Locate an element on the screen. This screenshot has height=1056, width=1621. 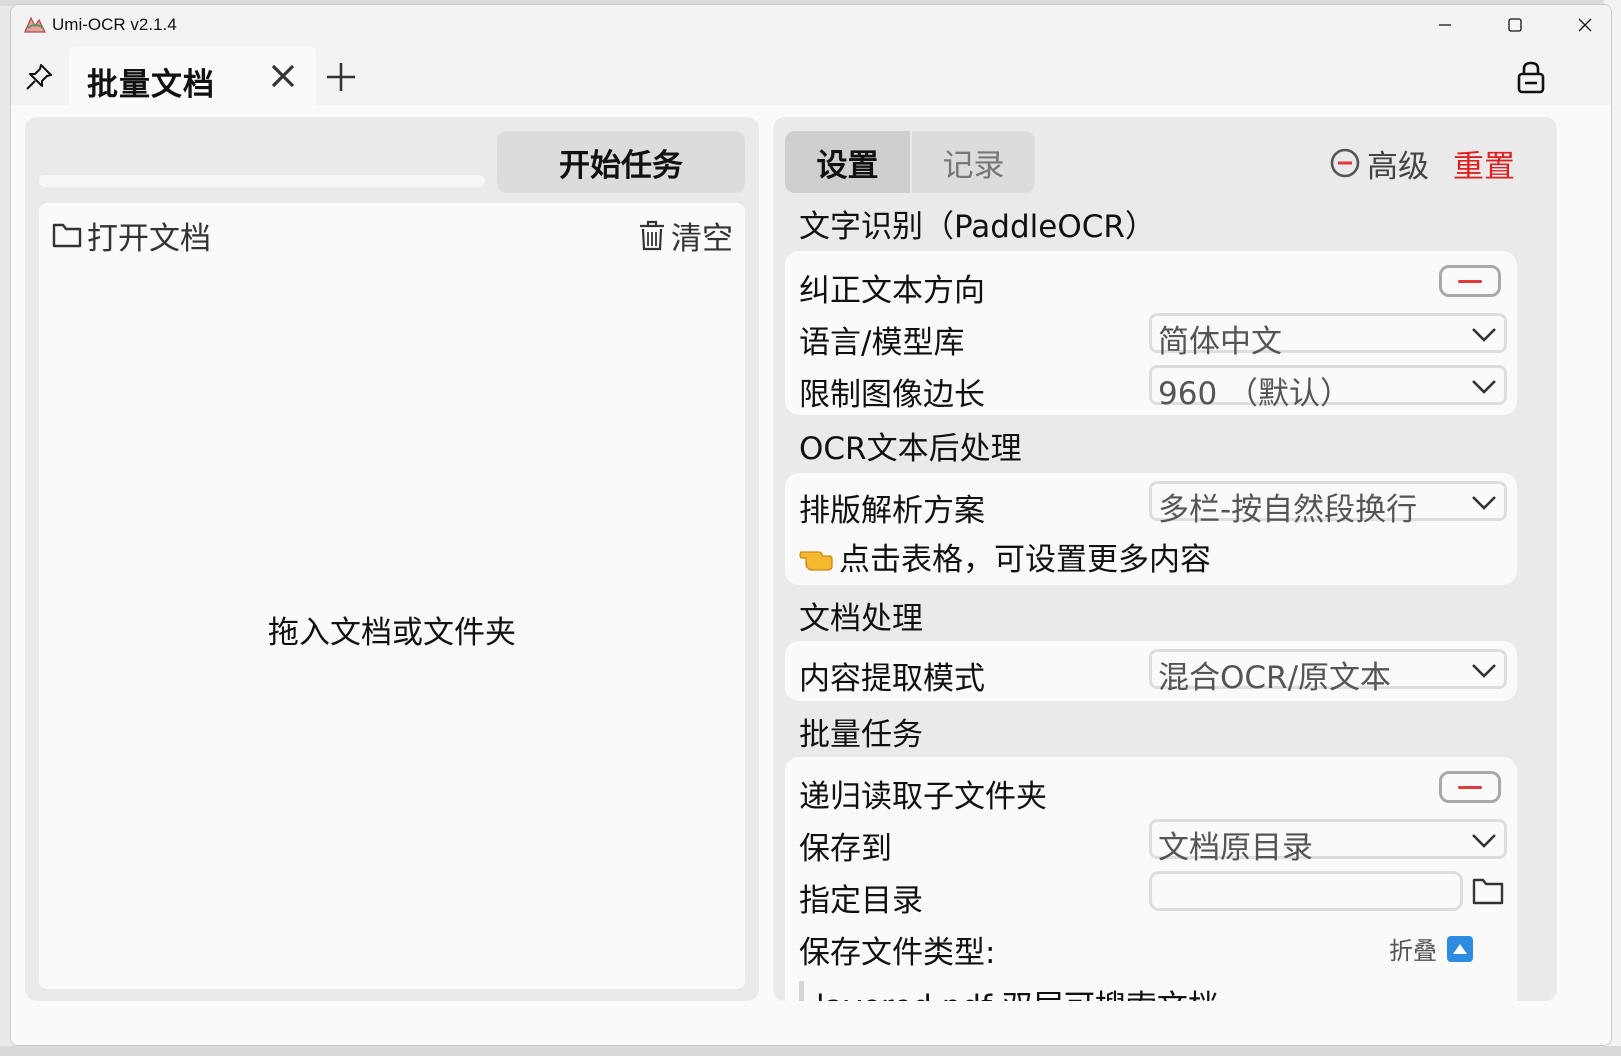
close-window-button is located at coordinates (1580, 25).